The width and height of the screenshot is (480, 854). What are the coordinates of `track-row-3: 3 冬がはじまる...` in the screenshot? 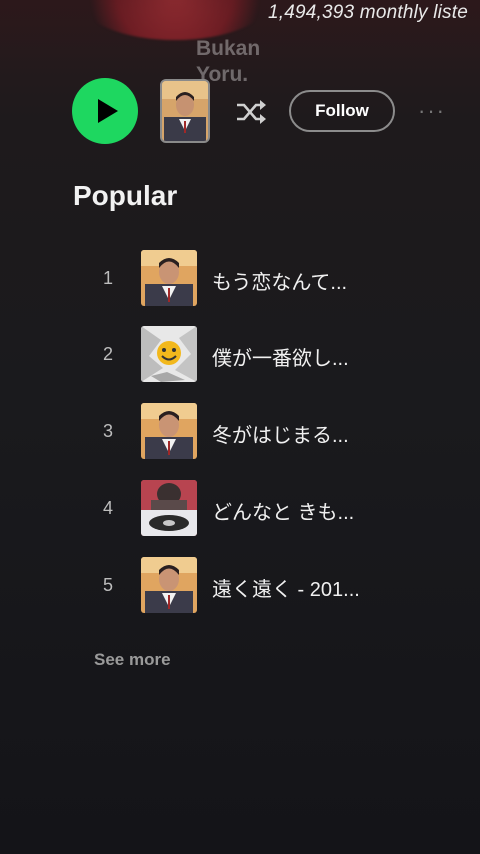 It's located at (240, 432).